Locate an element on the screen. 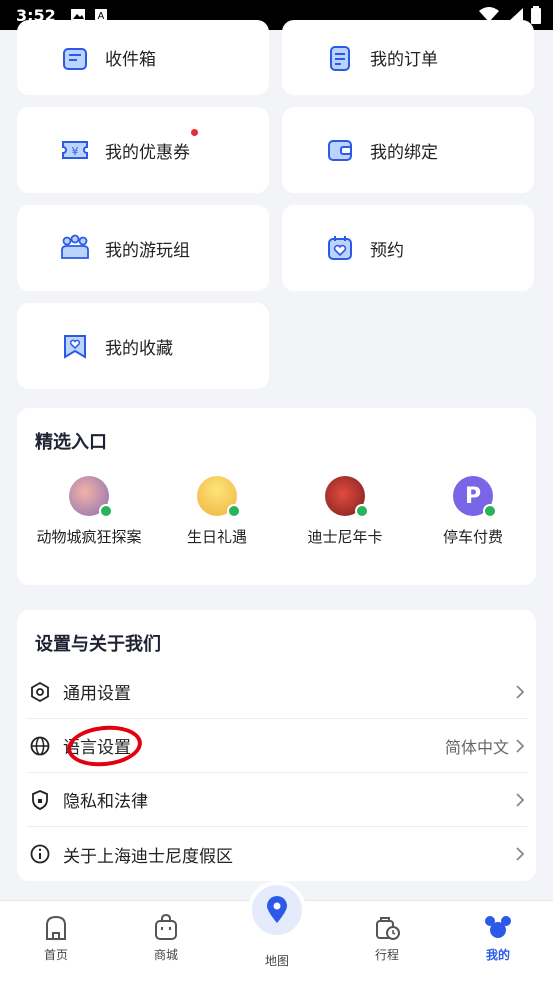 This screenshot has height=983, width=553. birthday-cake-avatar is located at coordinates (219, 497).